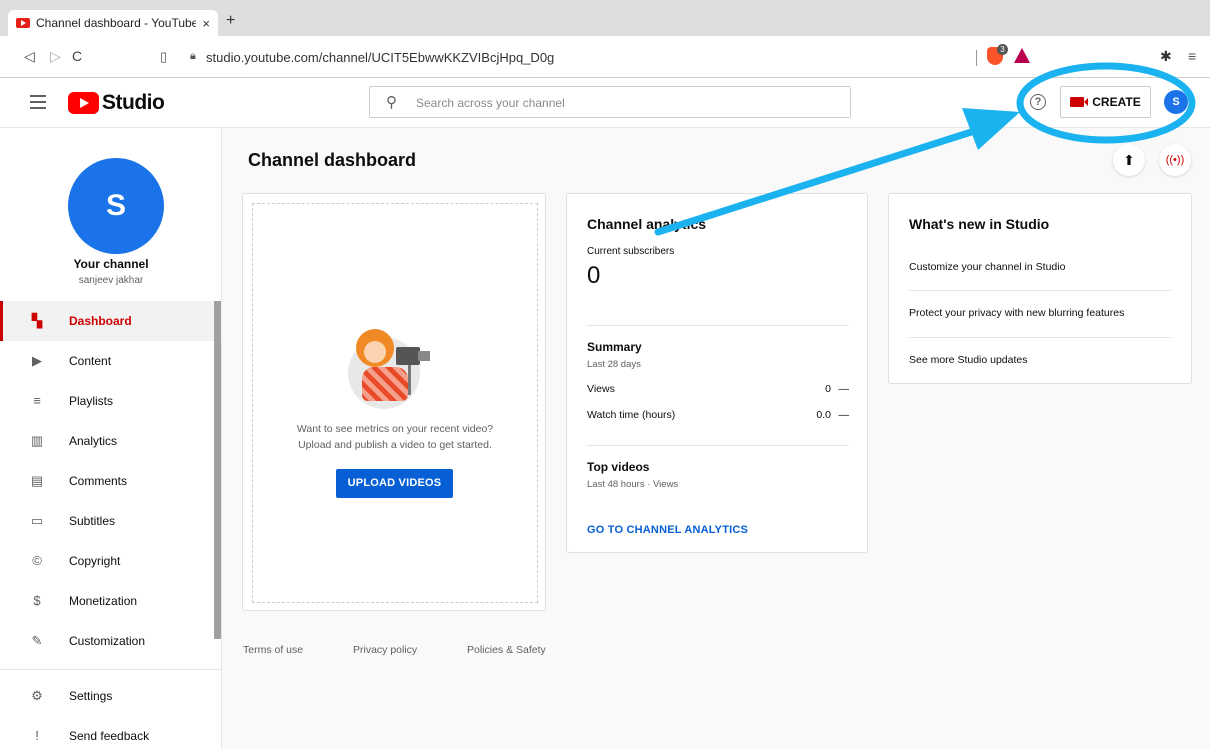 The height and width of the screenshot is (749, 1210). Describe the element at coordinates (37, 480) in the screenshot. I see `comments-icon: ▤` at that location.